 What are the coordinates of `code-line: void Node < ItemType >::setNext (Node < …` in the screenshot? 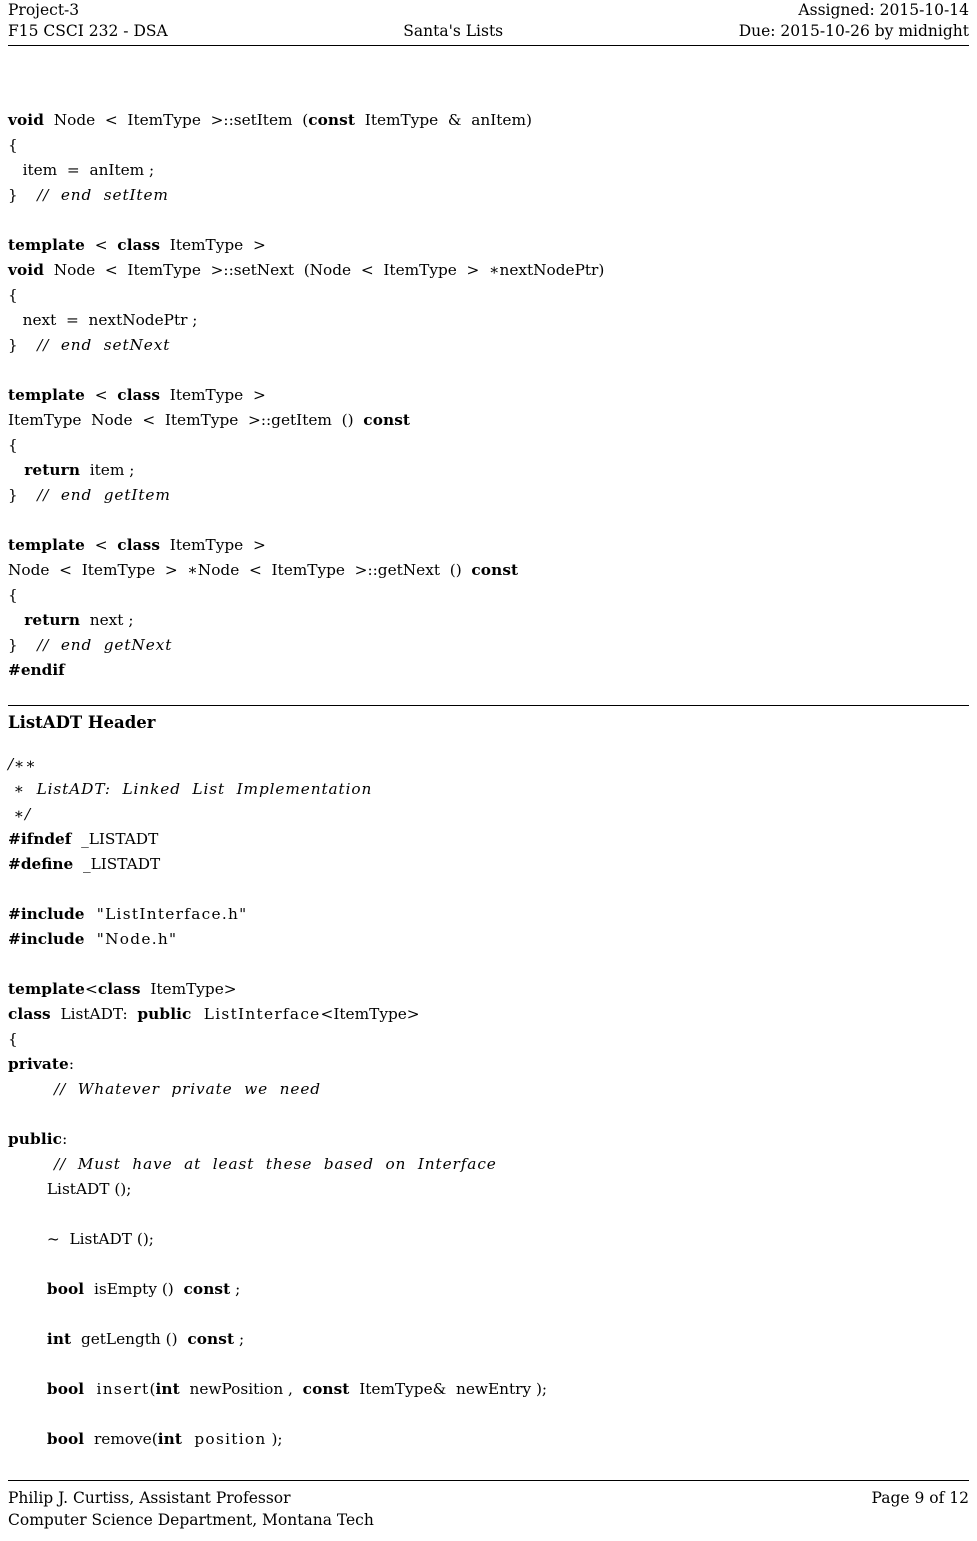 It's located at (488, 270).